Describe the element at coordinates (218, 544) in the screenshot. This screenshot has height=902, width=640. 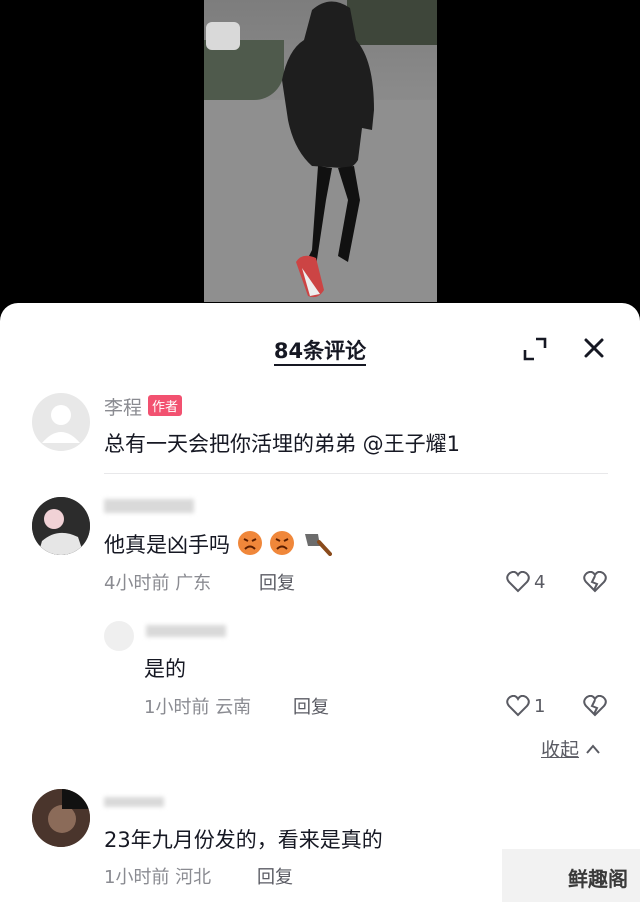
I see `comment-text: 他真是凶手吗` at that location.